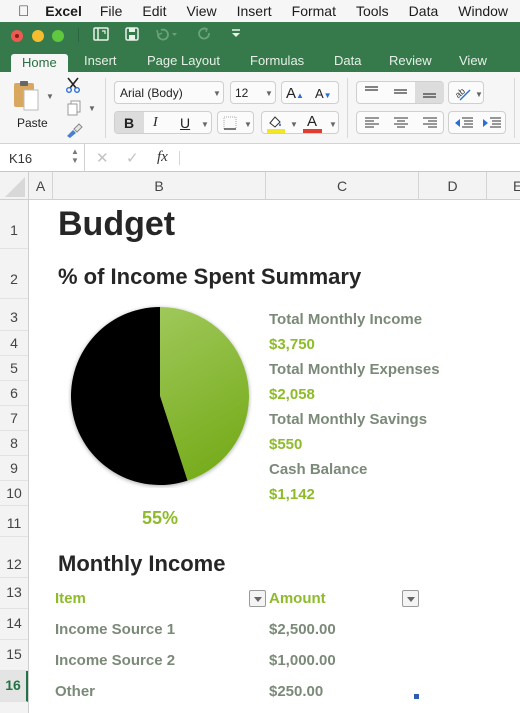 This screenshot has width=520, height=713. What do you see at coordinates (416, 696) in the screenshot?
I see `table-resize-handle` at bounding box center [416, 696].